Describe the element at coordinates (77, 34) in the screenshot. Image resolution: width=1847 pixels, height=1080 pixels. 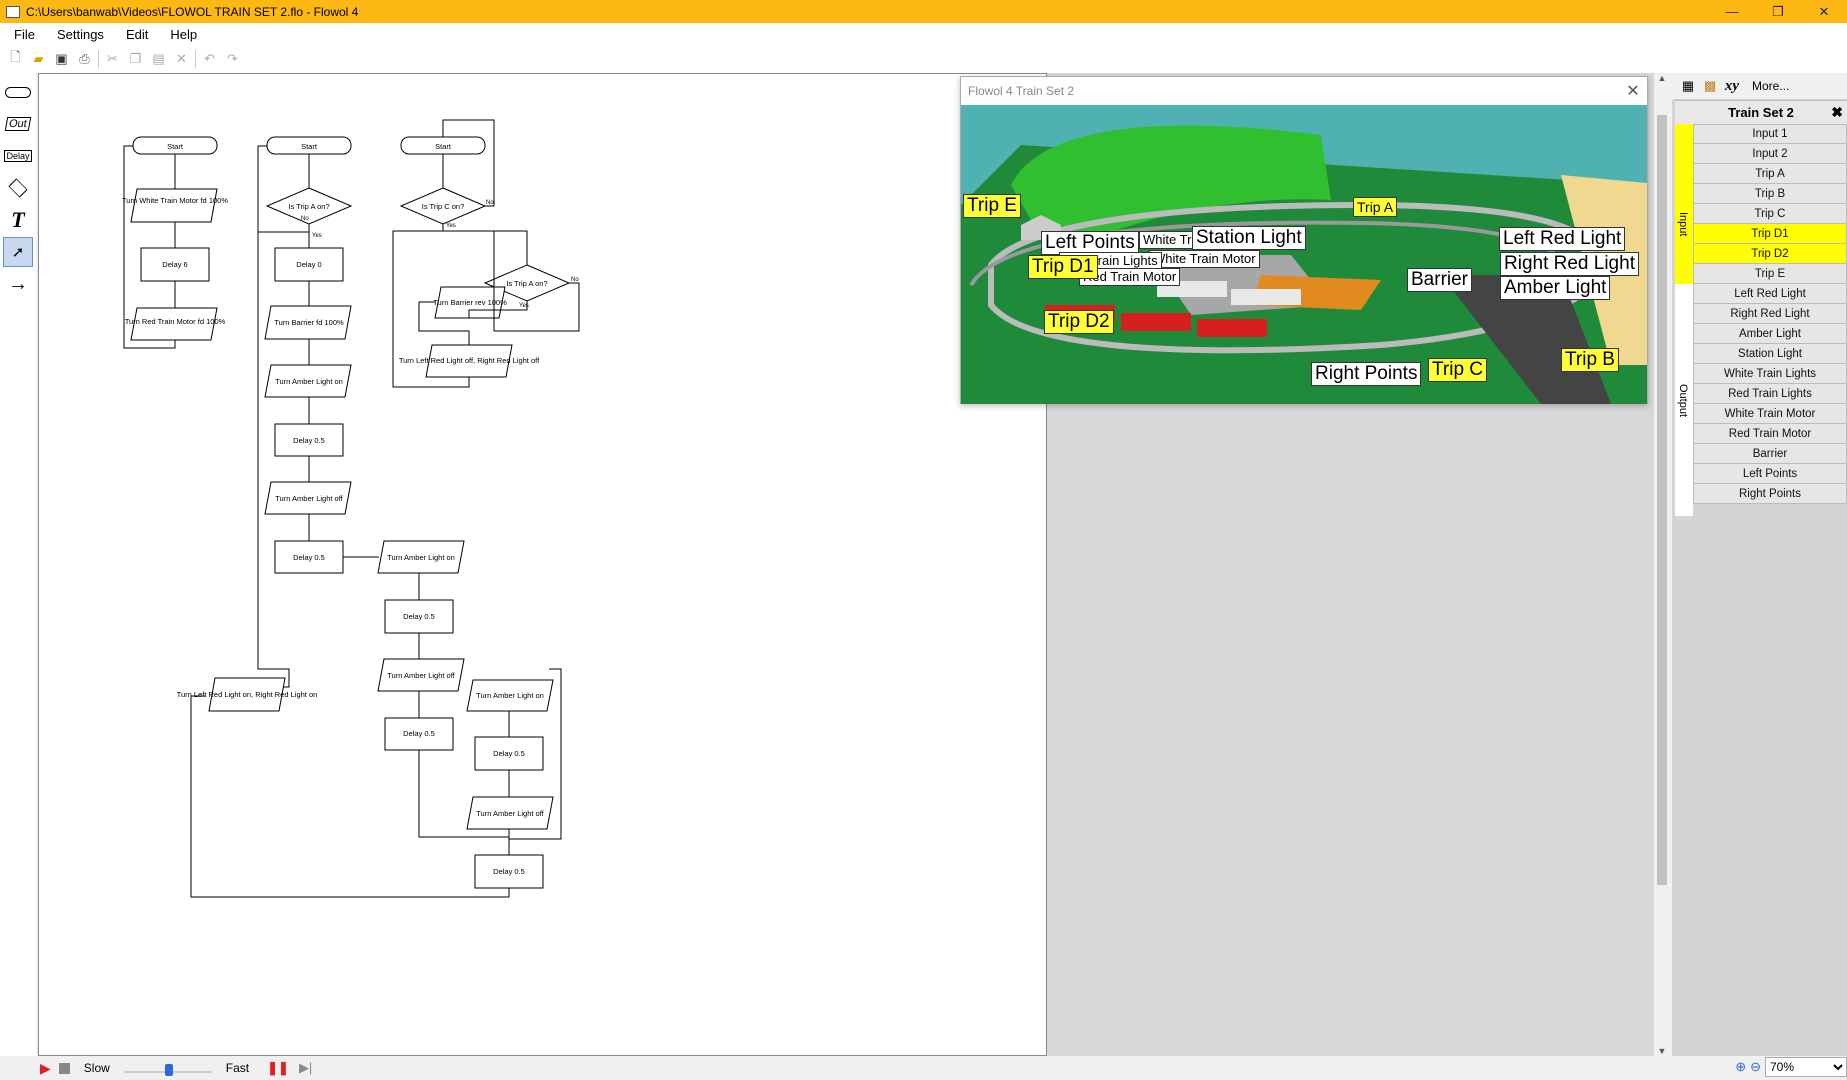
I see `menu-settings: Settings` at that location.